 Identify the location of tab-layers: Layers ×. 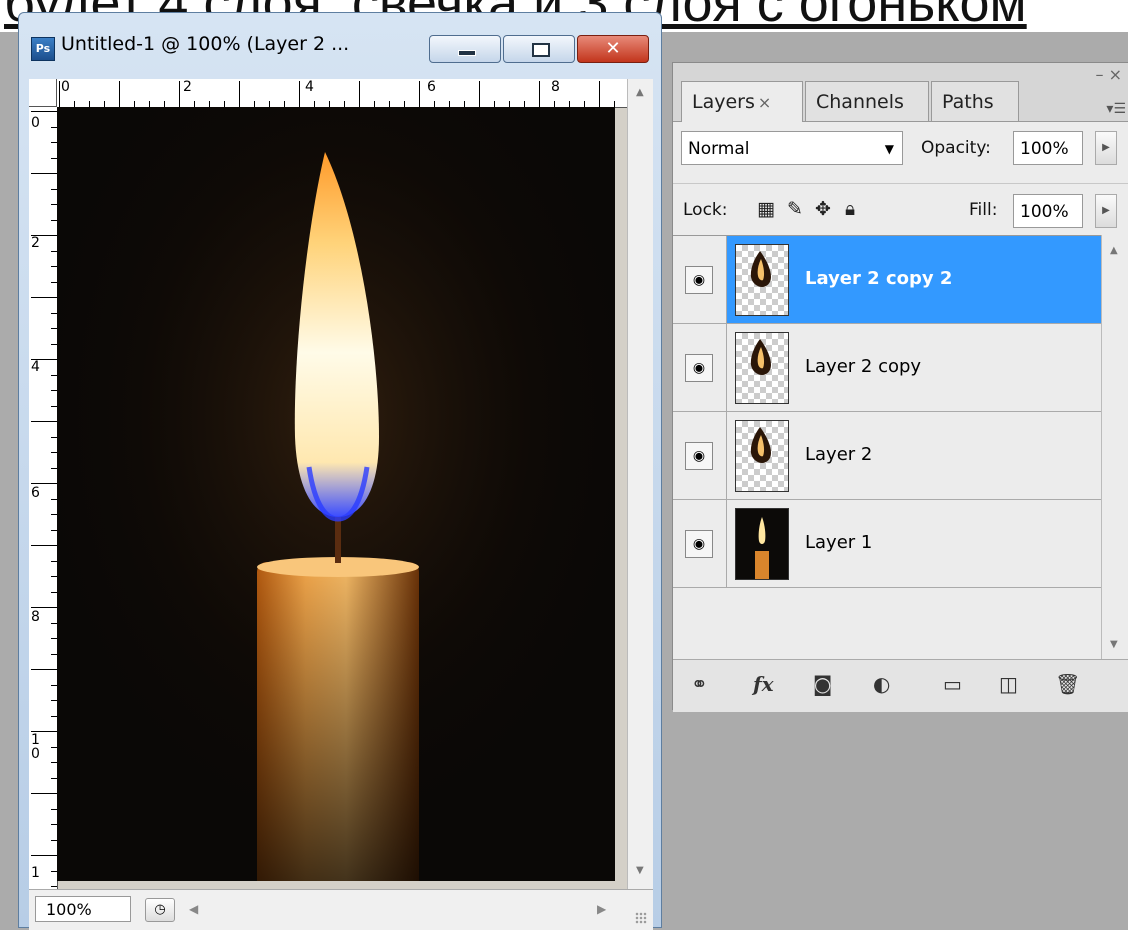
(742, 101).